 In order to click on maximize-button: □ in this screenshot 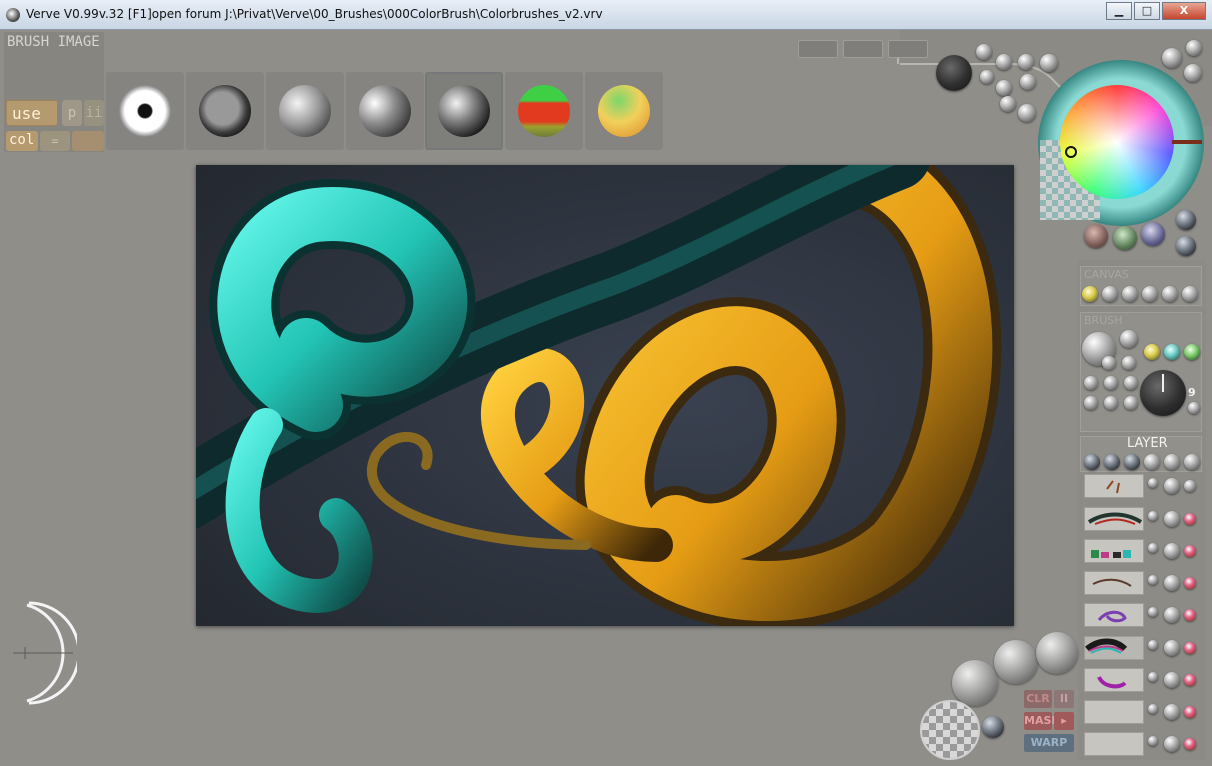, I will do `click(1147, 11)`.